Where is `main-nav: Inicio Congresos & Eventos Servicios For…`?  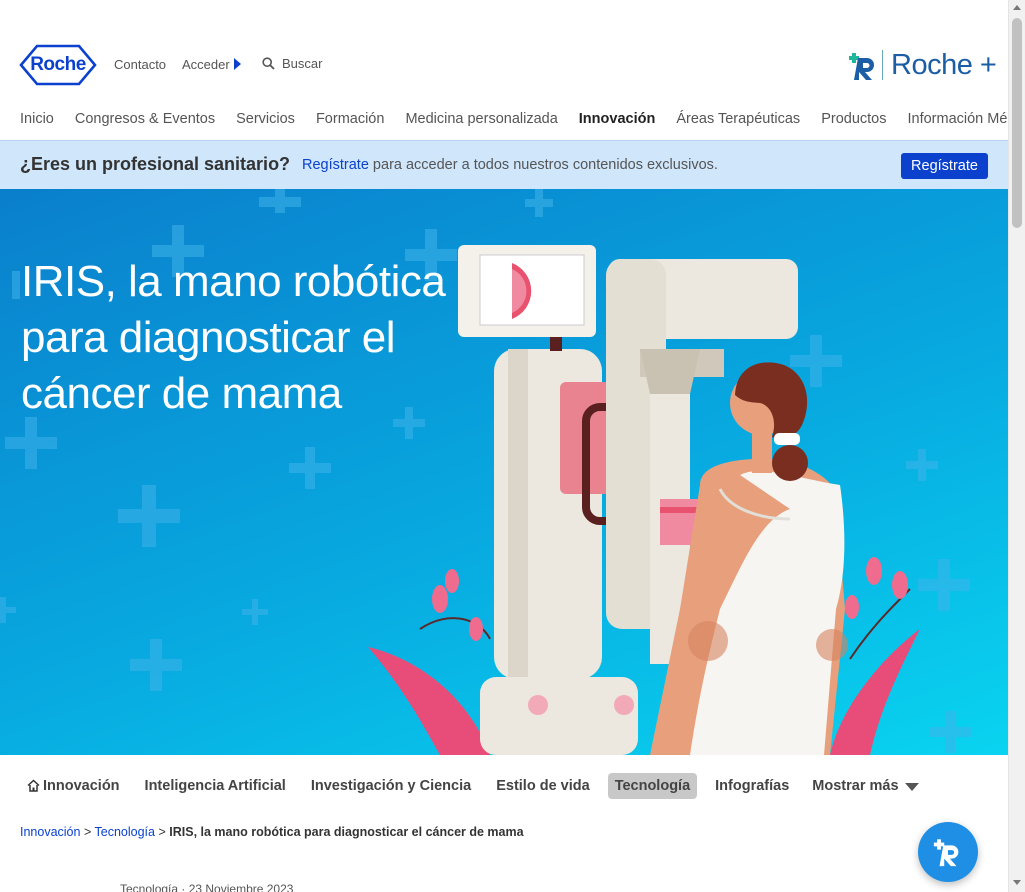 main-nav: Inicio Congresos & Eventos Servicios For… is located at coordinates (522, 119).